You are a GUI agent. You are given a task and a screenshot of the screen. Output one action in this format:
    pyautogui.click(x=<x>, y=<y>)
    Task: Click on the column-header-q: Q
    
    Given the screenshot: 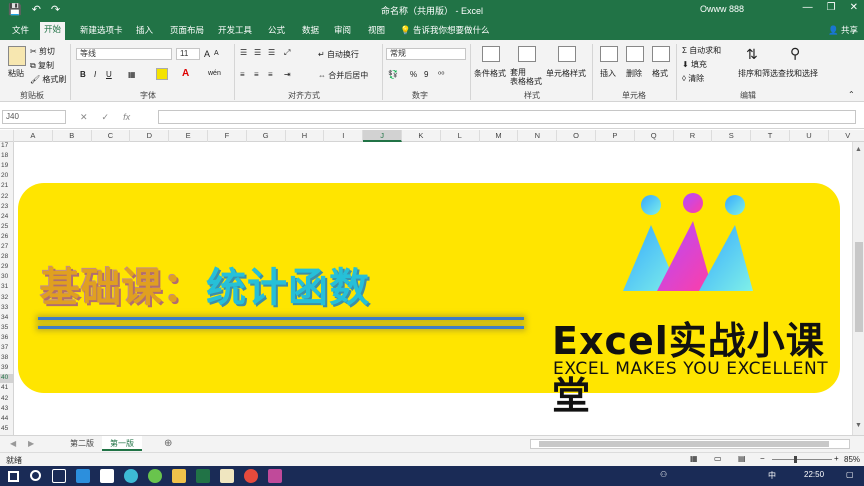 What is the action you would take?
    pyautogui.click(x=654, y=136)
    